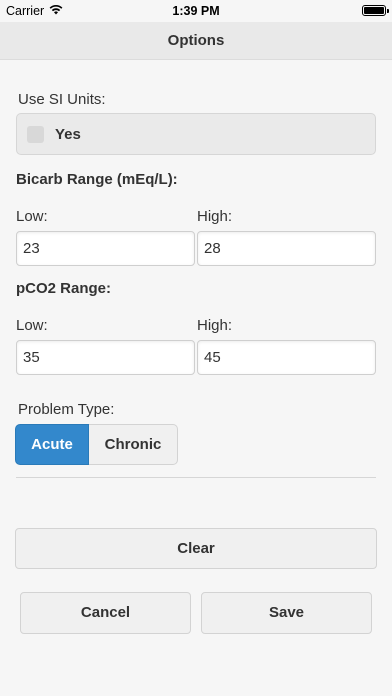  I want to click on page-title: Options, so click(196, 41).